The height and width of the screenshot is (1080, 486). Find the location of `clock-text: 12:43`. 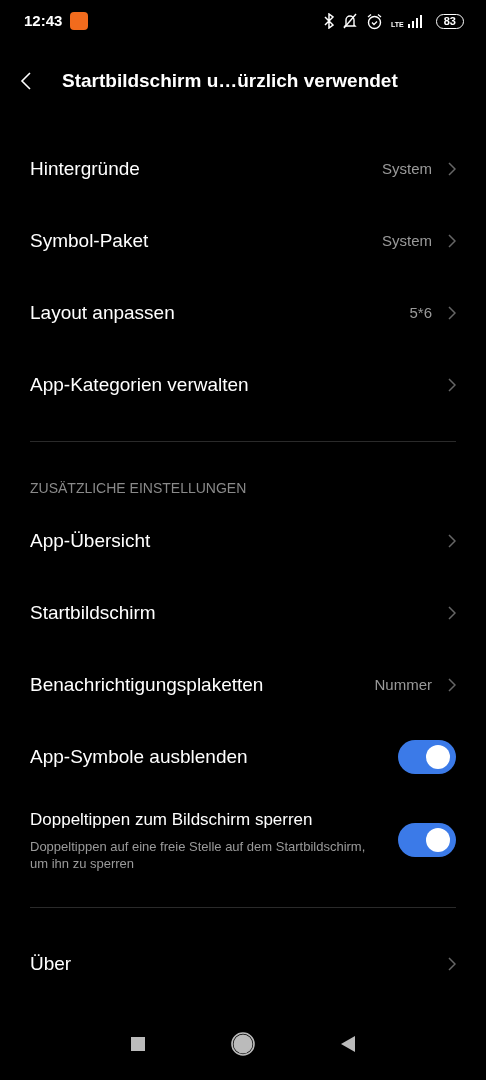

clock-text: 12:43 is located at coordinates (43, 20).